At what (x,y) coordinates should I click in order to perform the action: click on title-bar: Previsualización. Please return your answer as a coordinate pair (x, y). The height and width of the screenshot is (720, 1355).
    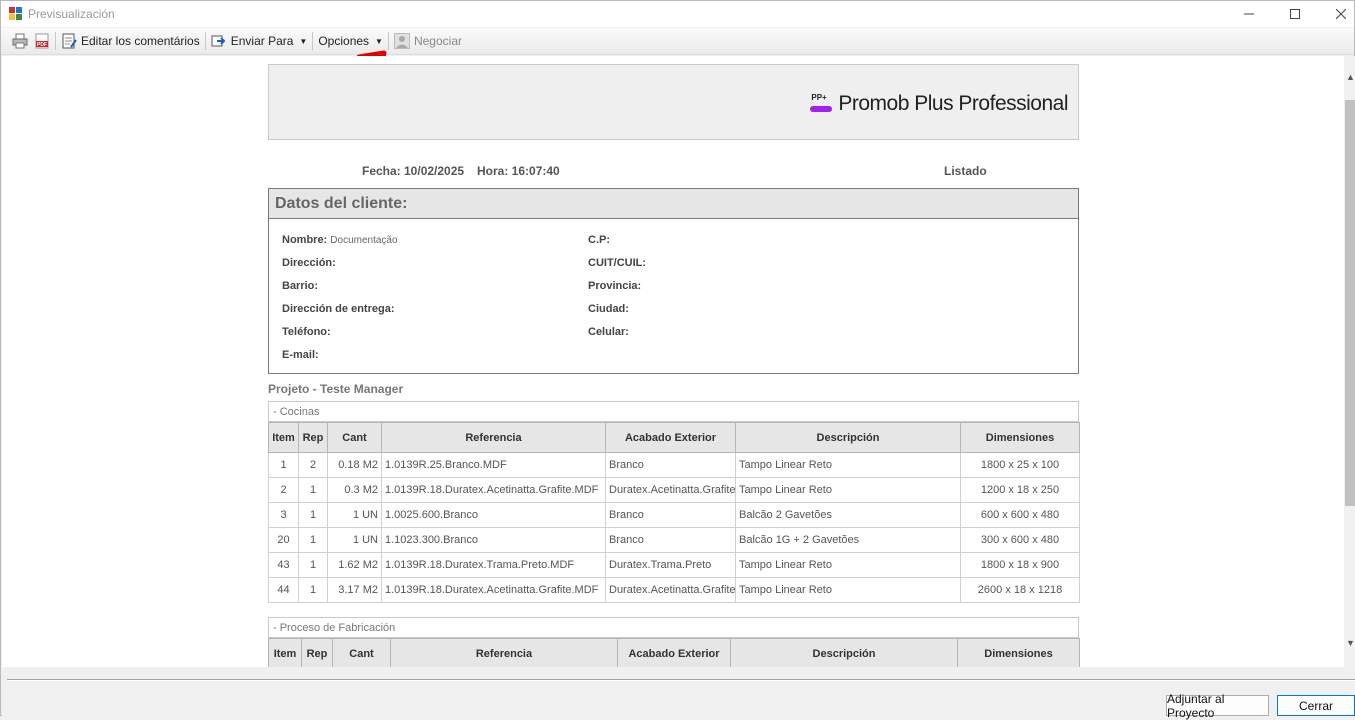
    Looking at the image, I should click on (677, 14).